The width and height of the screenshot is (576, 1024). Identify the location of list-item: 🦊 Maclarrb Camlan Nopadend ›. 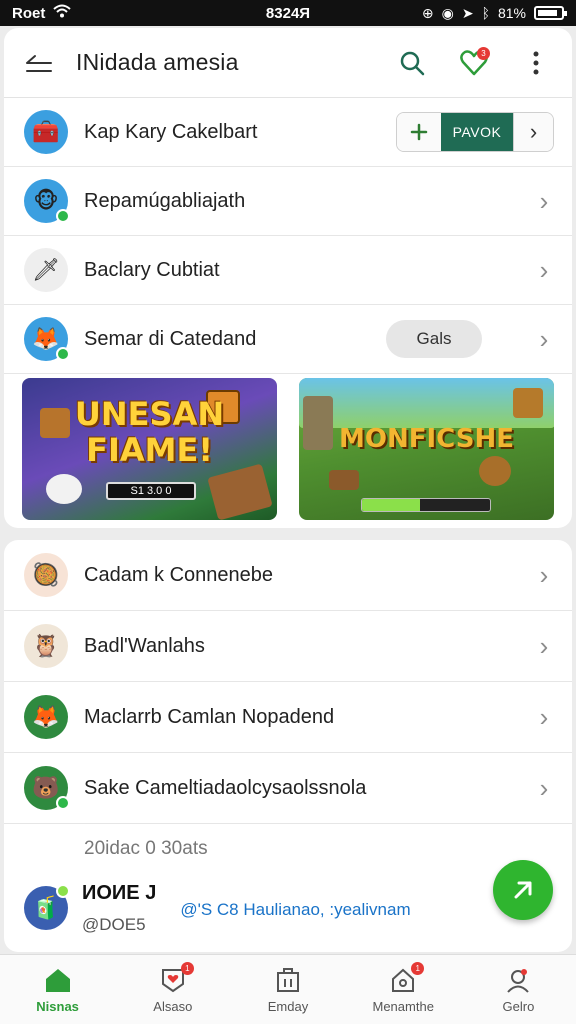
(288, 717).